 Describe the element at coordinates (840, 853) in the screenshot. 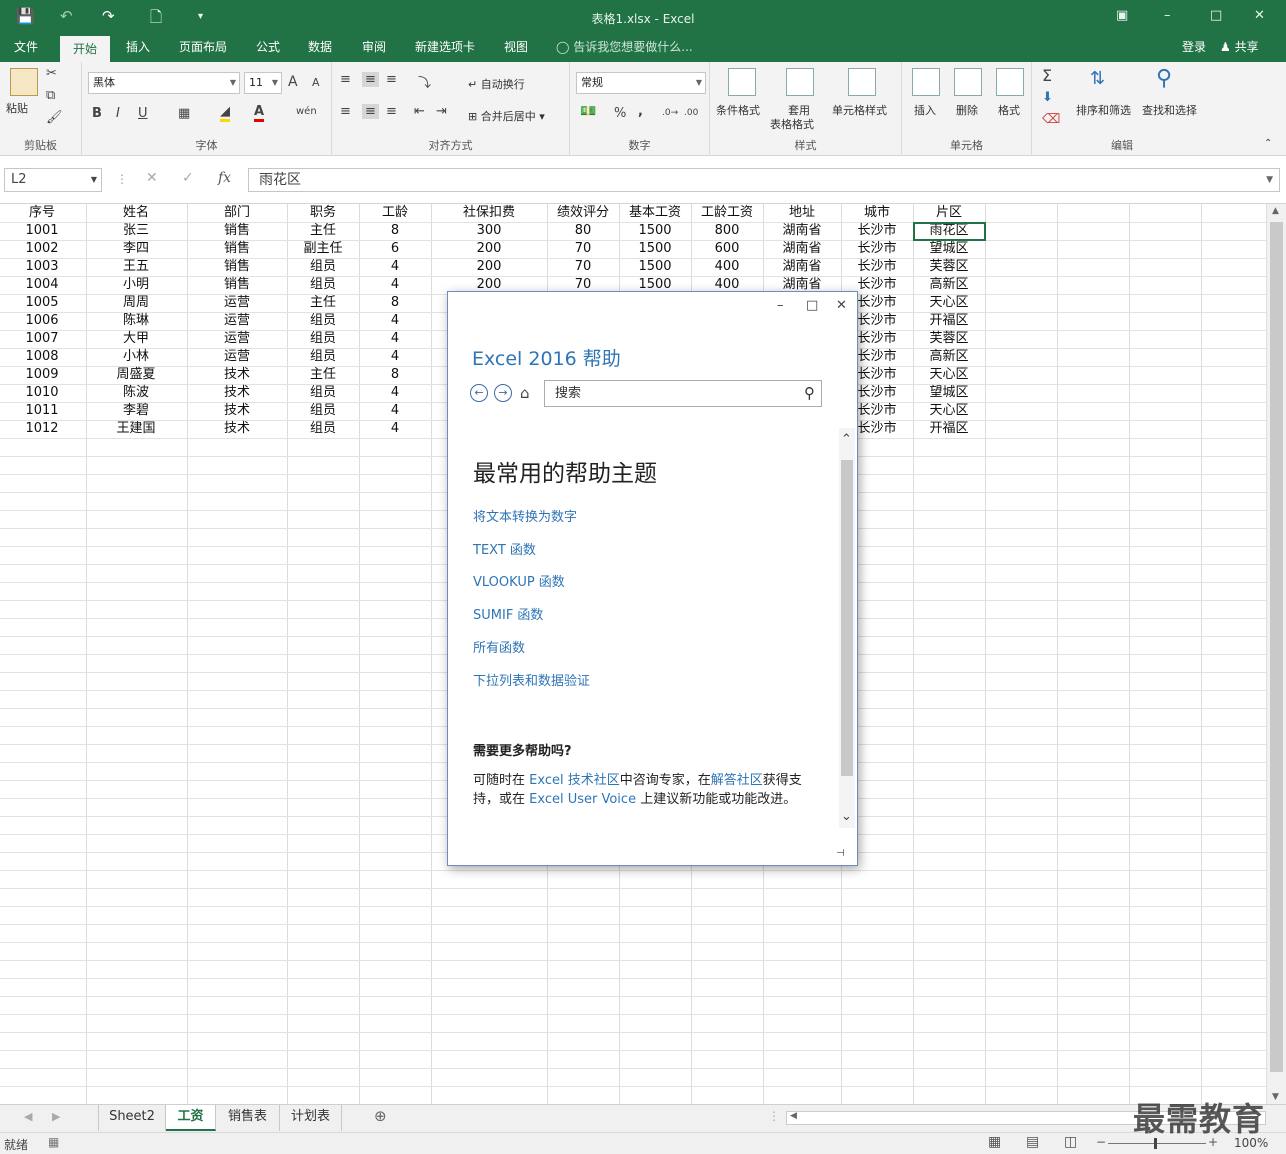

I see `pin-icon: ⊣` at that location.